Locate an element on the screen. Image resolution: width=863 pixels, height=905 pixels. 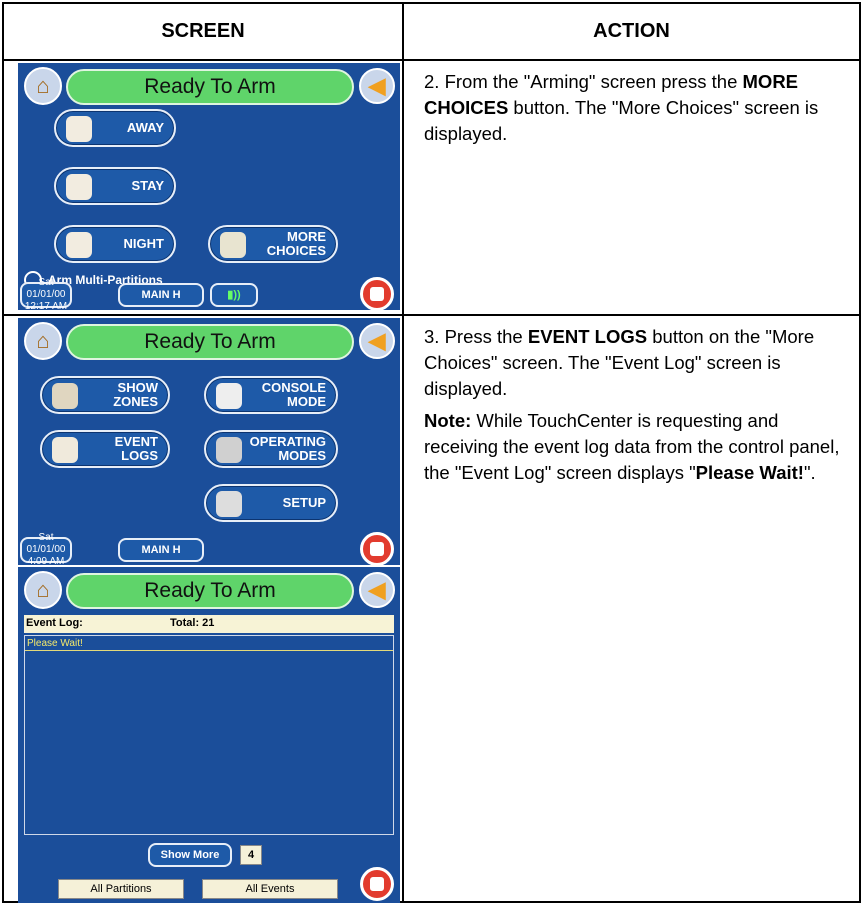
stay-button: STAY is located at coordinates (115, 186).